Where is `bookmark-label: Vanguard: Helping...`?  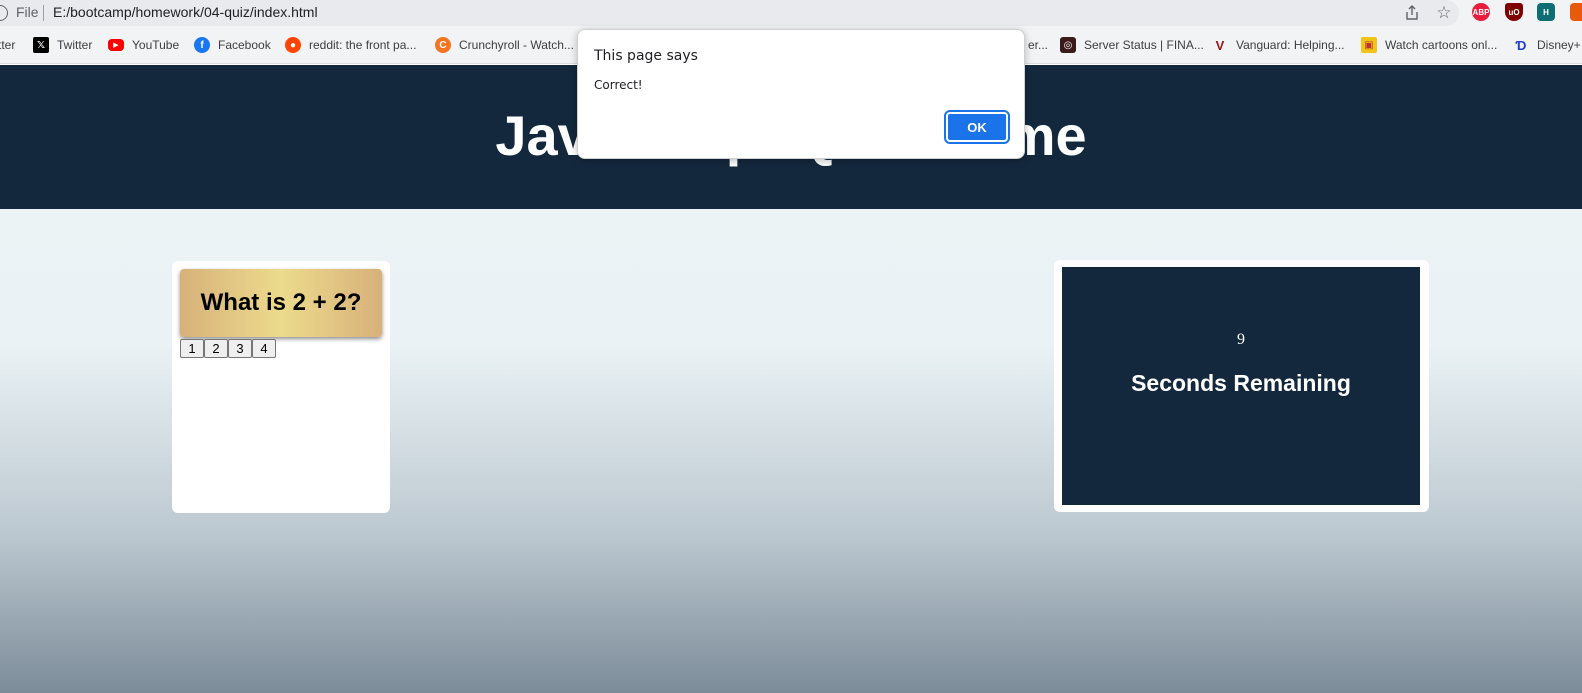
bookmark-label: Vanguard: Helping... is located at coordinates (1290, 45).